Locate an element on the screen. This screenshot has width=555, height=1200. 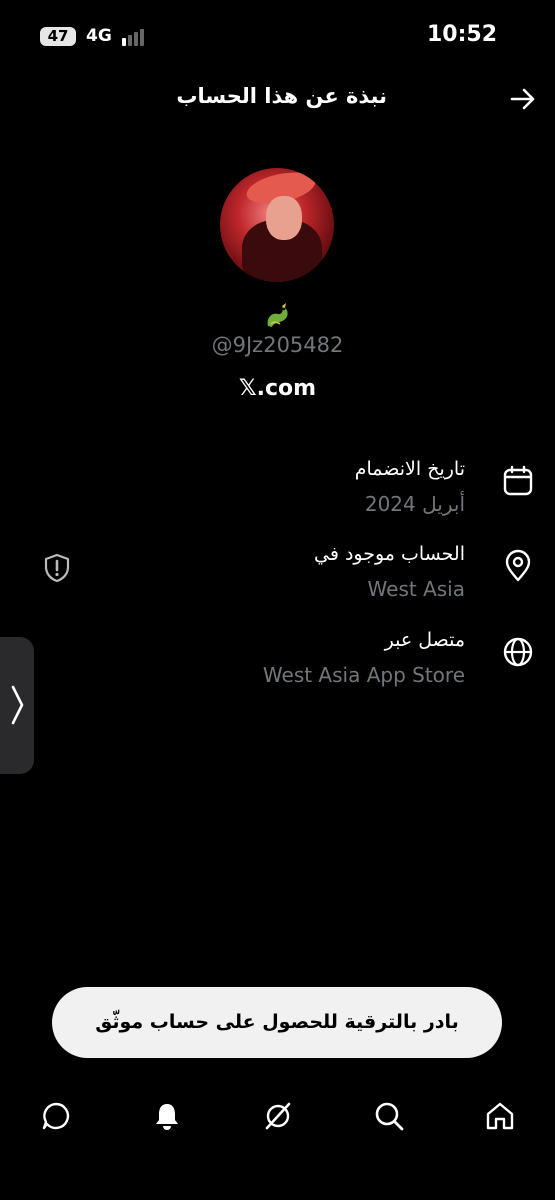
signal-icon is located at coordinates (137, 37).